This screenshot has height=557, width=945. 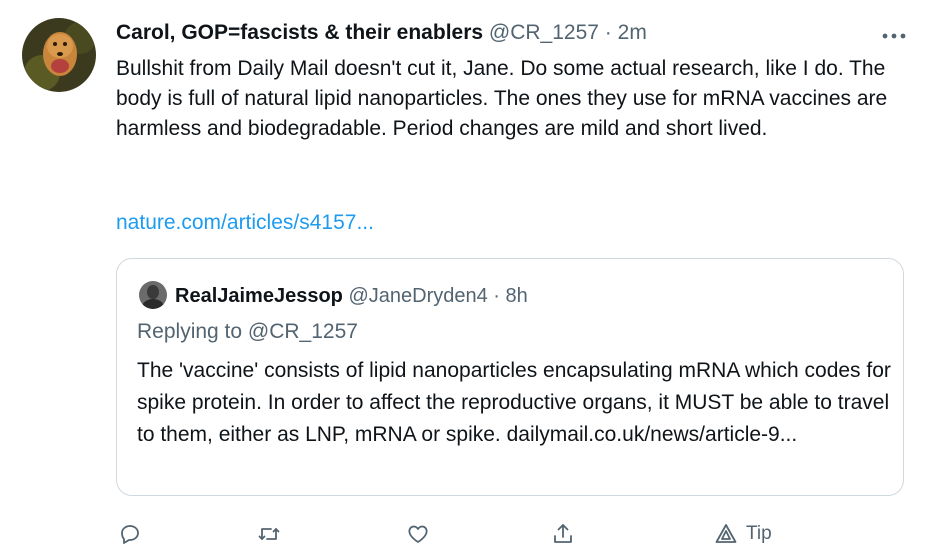 I want to click on replying-to-label: Replying to, so click(x=190, y=331).